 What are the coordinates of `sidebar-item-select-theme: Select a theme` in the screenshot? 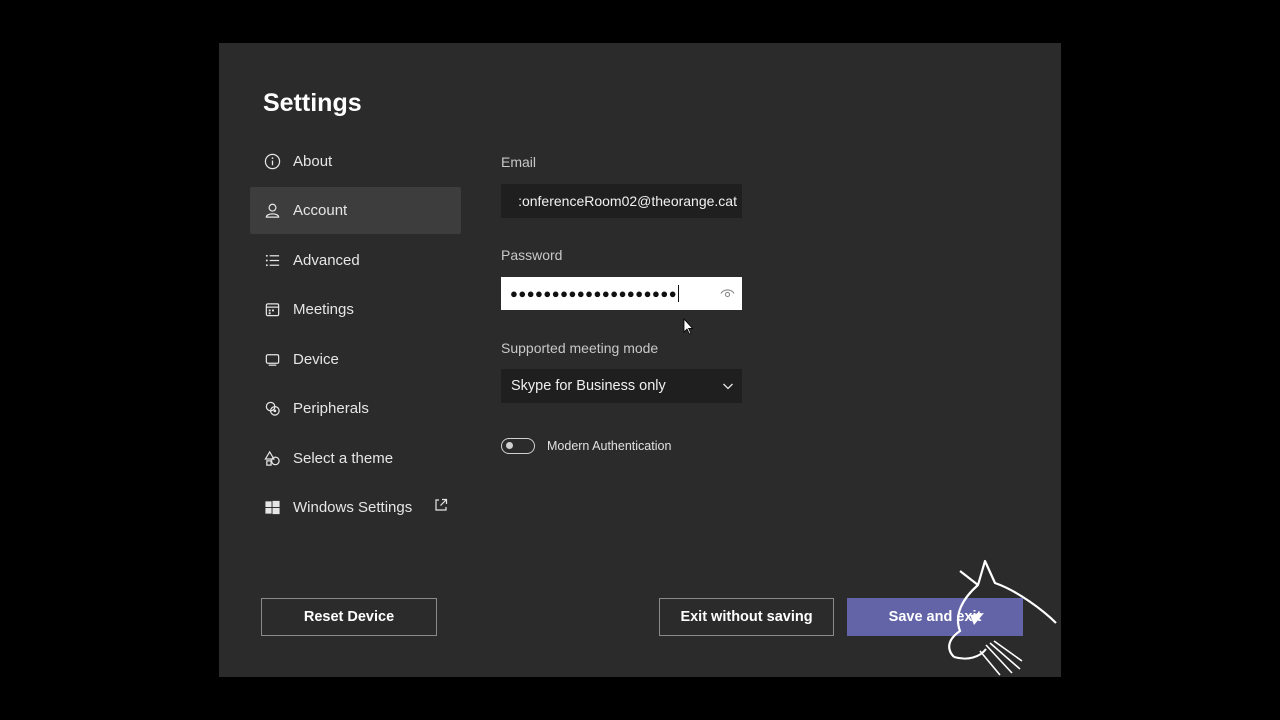 It's located at (355, 458).